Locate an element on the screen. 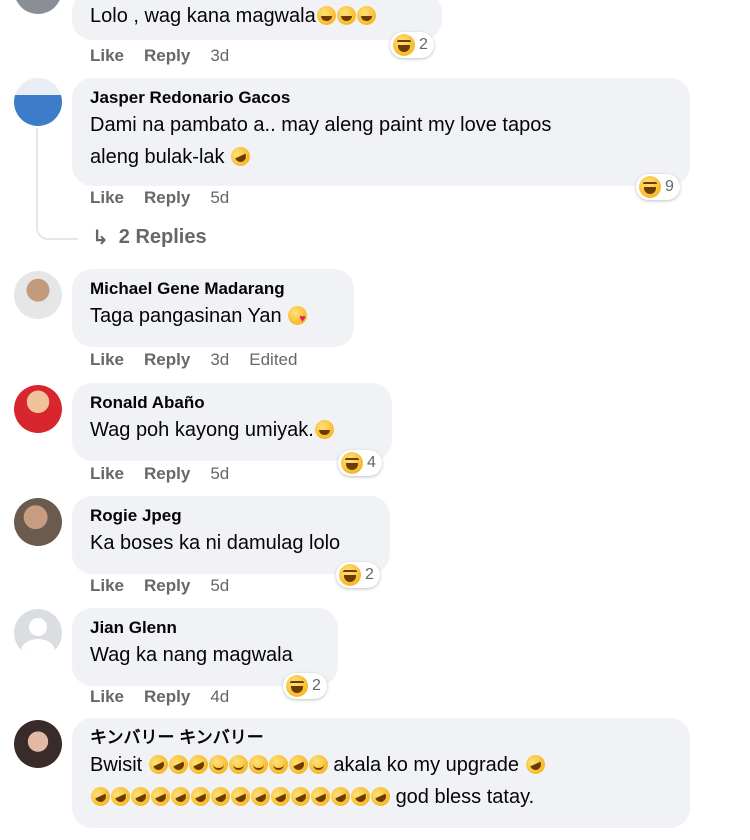 The width and height of the screenshot is (750, 840). tears-of-joy-emoji-icon is located at coordinates (324, 429).